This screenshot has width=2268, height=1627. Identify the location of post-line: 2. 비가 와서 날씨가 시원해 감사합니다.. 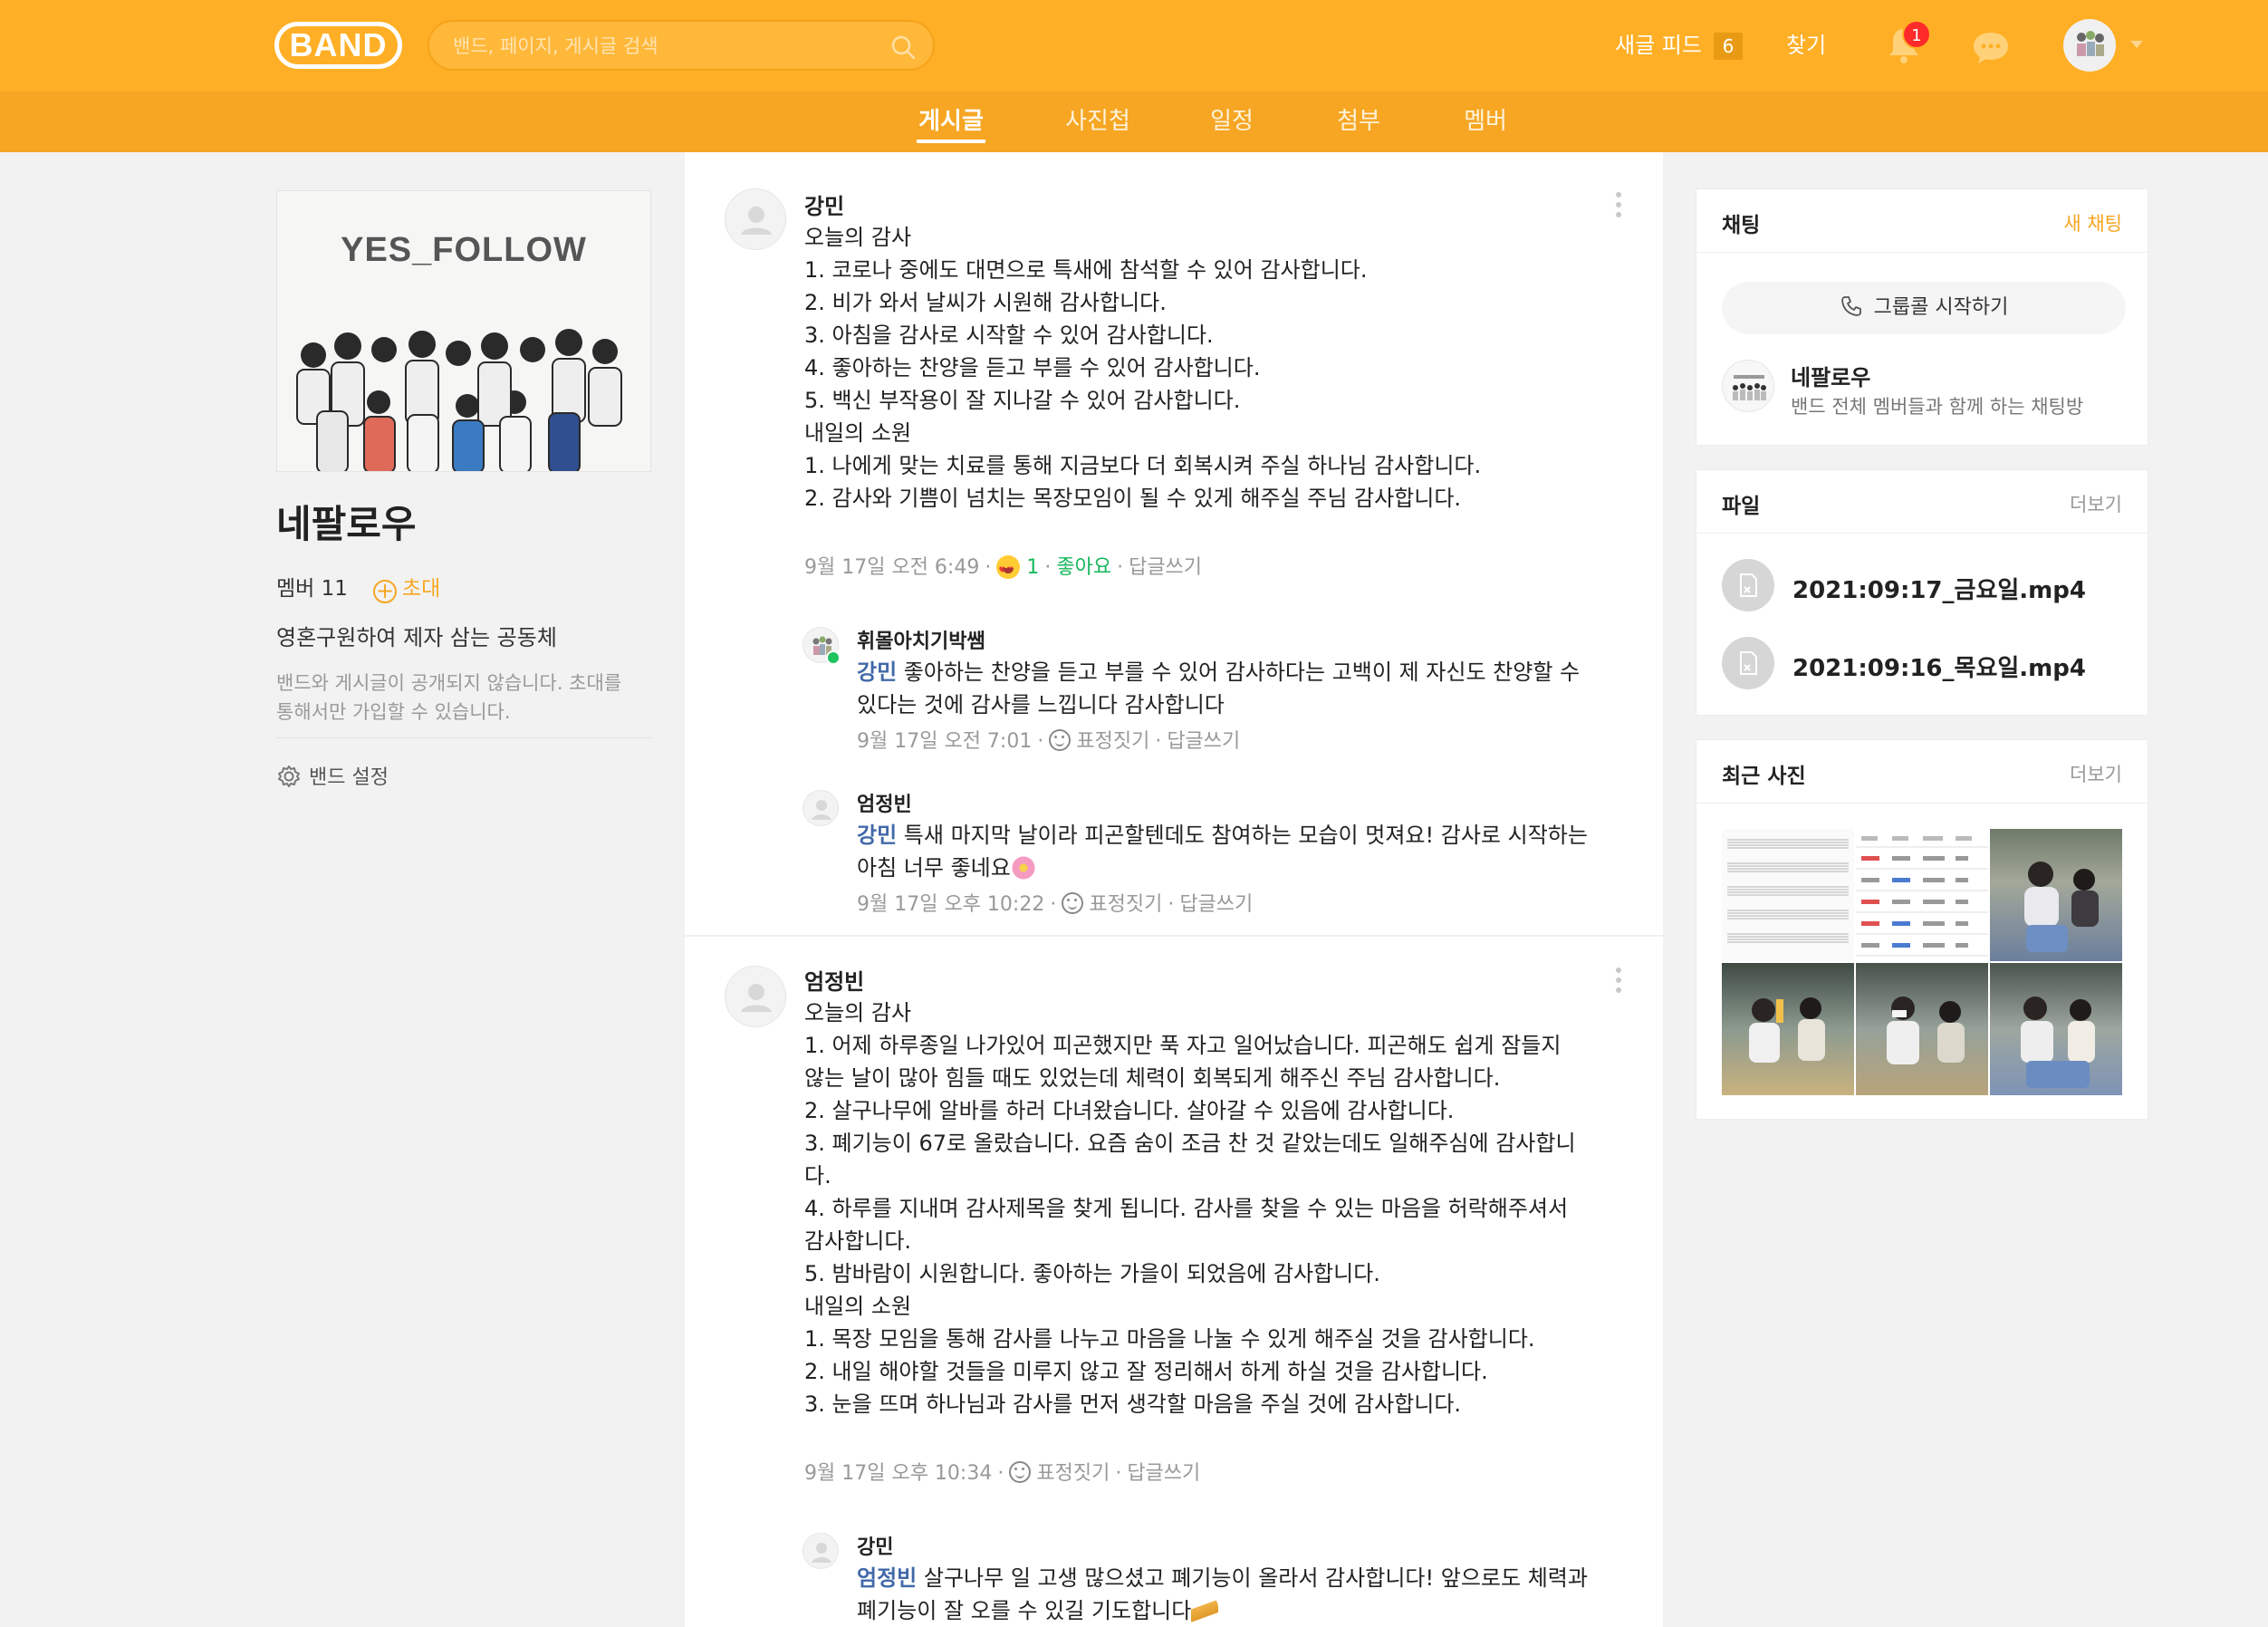
(985, 302).